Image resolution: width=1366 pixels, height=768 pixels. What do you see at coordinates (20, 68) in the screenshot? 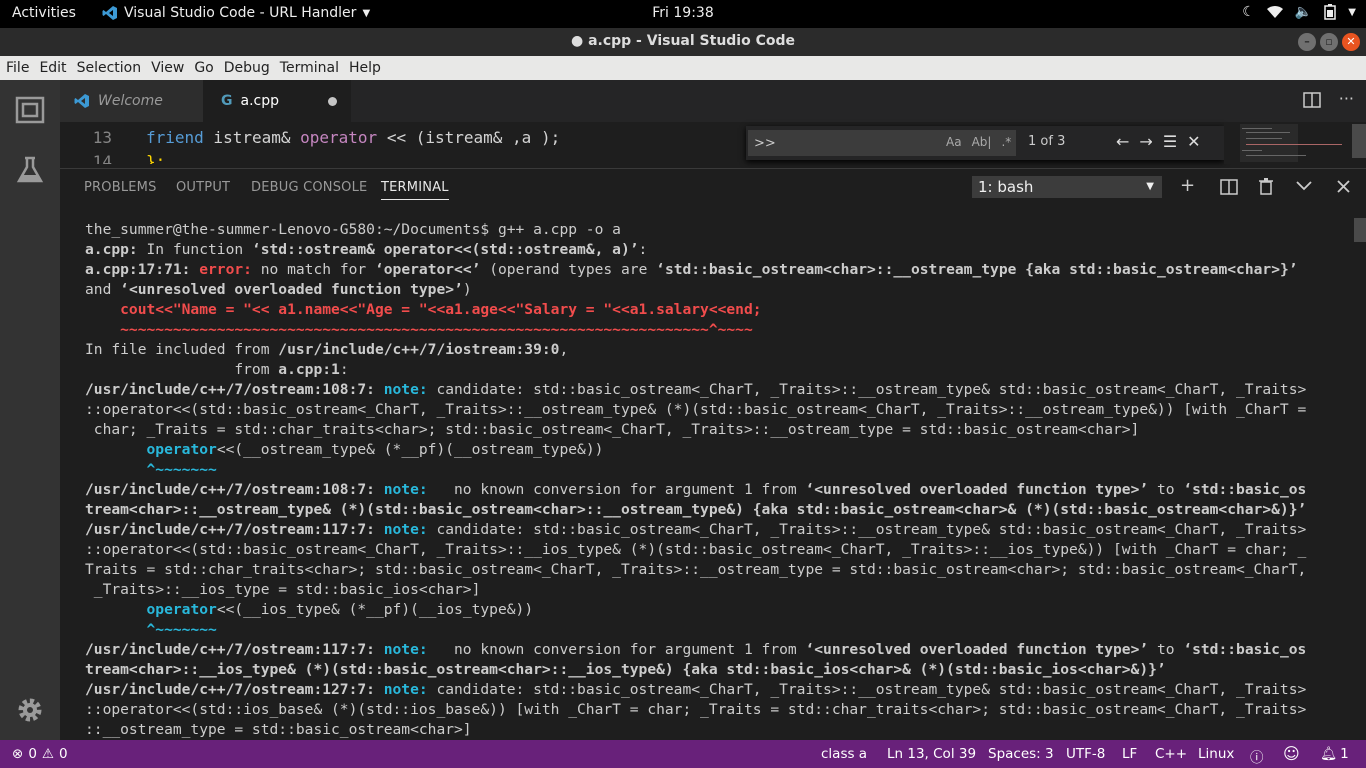
I see `menu-file: File` at bounding box center [20, 68].